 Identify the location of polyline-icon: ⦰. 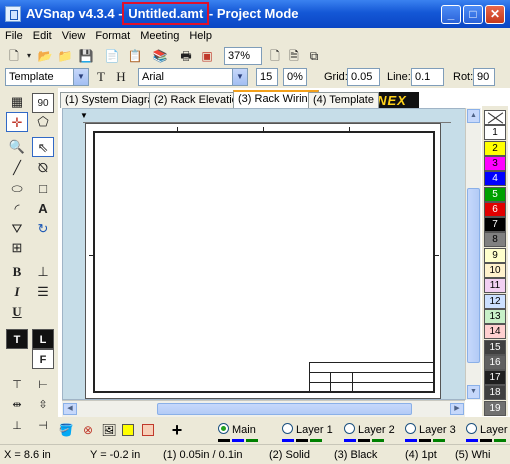
(43, 168).